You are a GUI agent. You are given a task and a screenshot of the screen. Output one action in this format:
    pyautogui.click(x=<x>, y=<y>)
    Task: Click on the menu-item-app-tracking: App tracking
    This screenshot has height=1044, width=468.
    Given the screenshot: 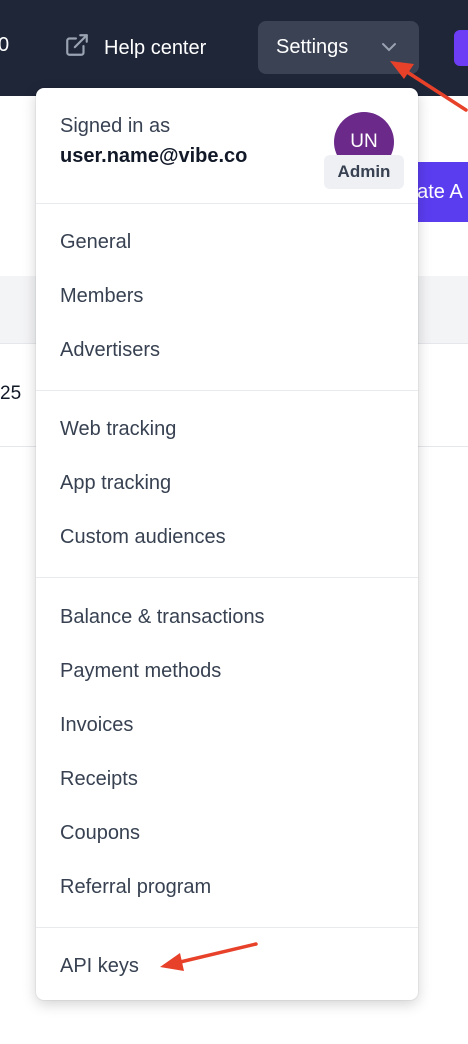 What is the action you would take?
    pyautogui.click(x=115, y=483)
    